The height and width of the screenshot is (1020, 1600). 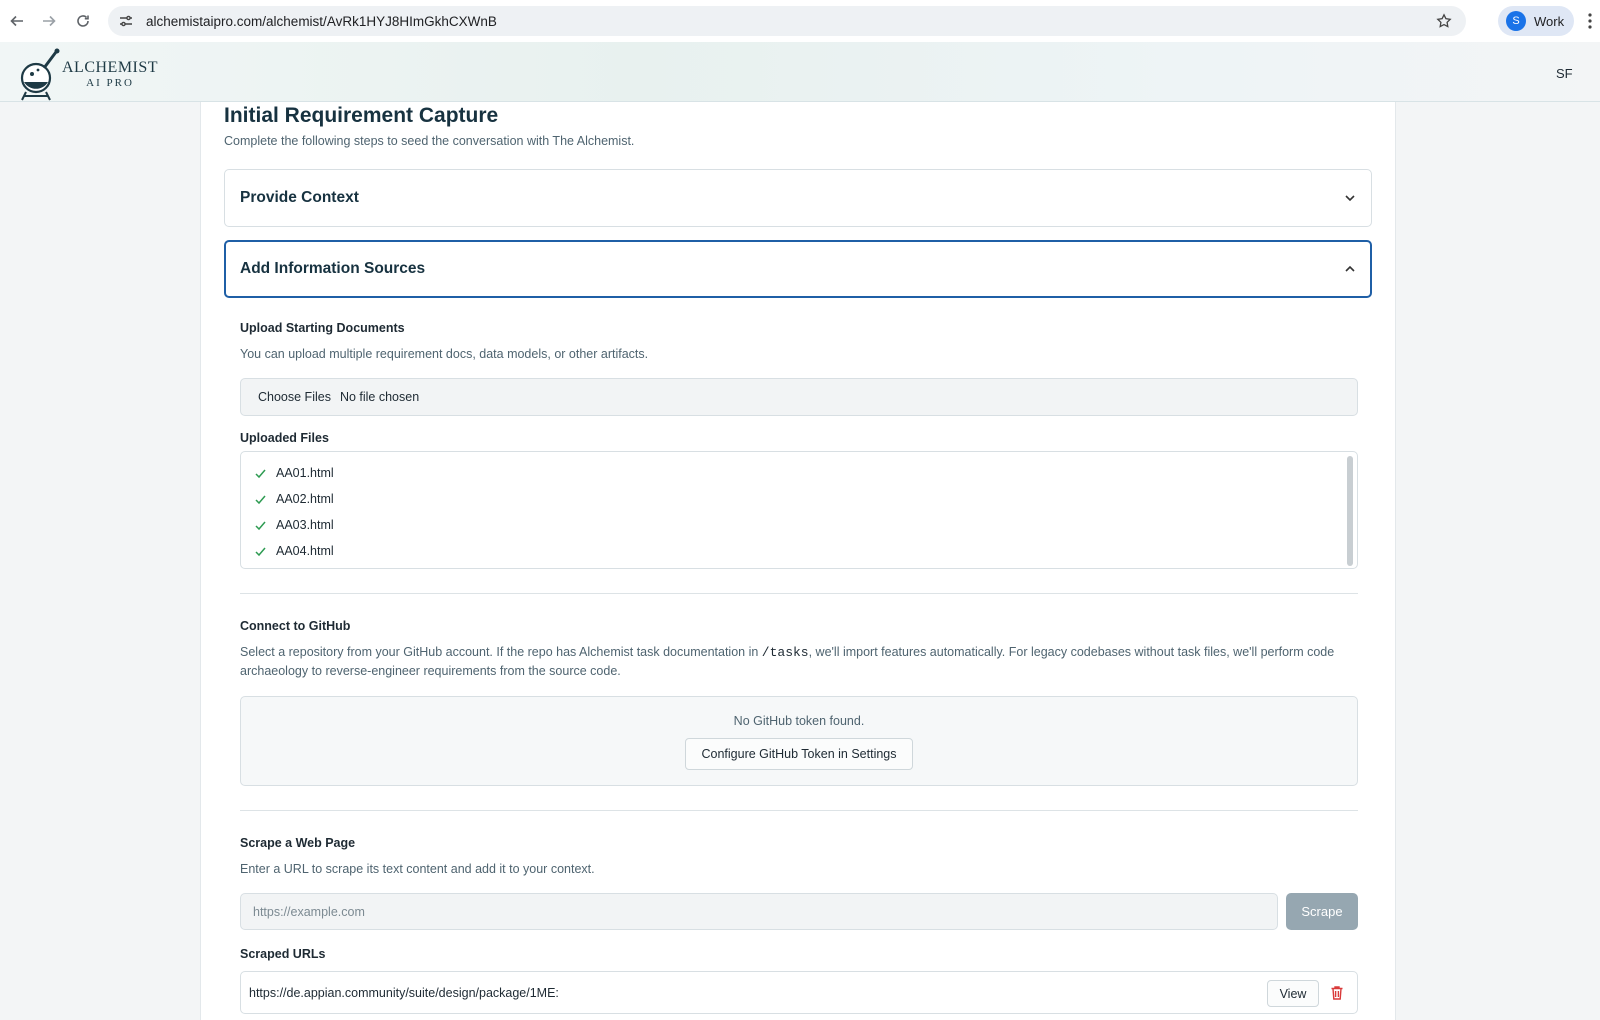 I want to click on accordion-provide-context: Provide Context, so click(x=798, y=198).